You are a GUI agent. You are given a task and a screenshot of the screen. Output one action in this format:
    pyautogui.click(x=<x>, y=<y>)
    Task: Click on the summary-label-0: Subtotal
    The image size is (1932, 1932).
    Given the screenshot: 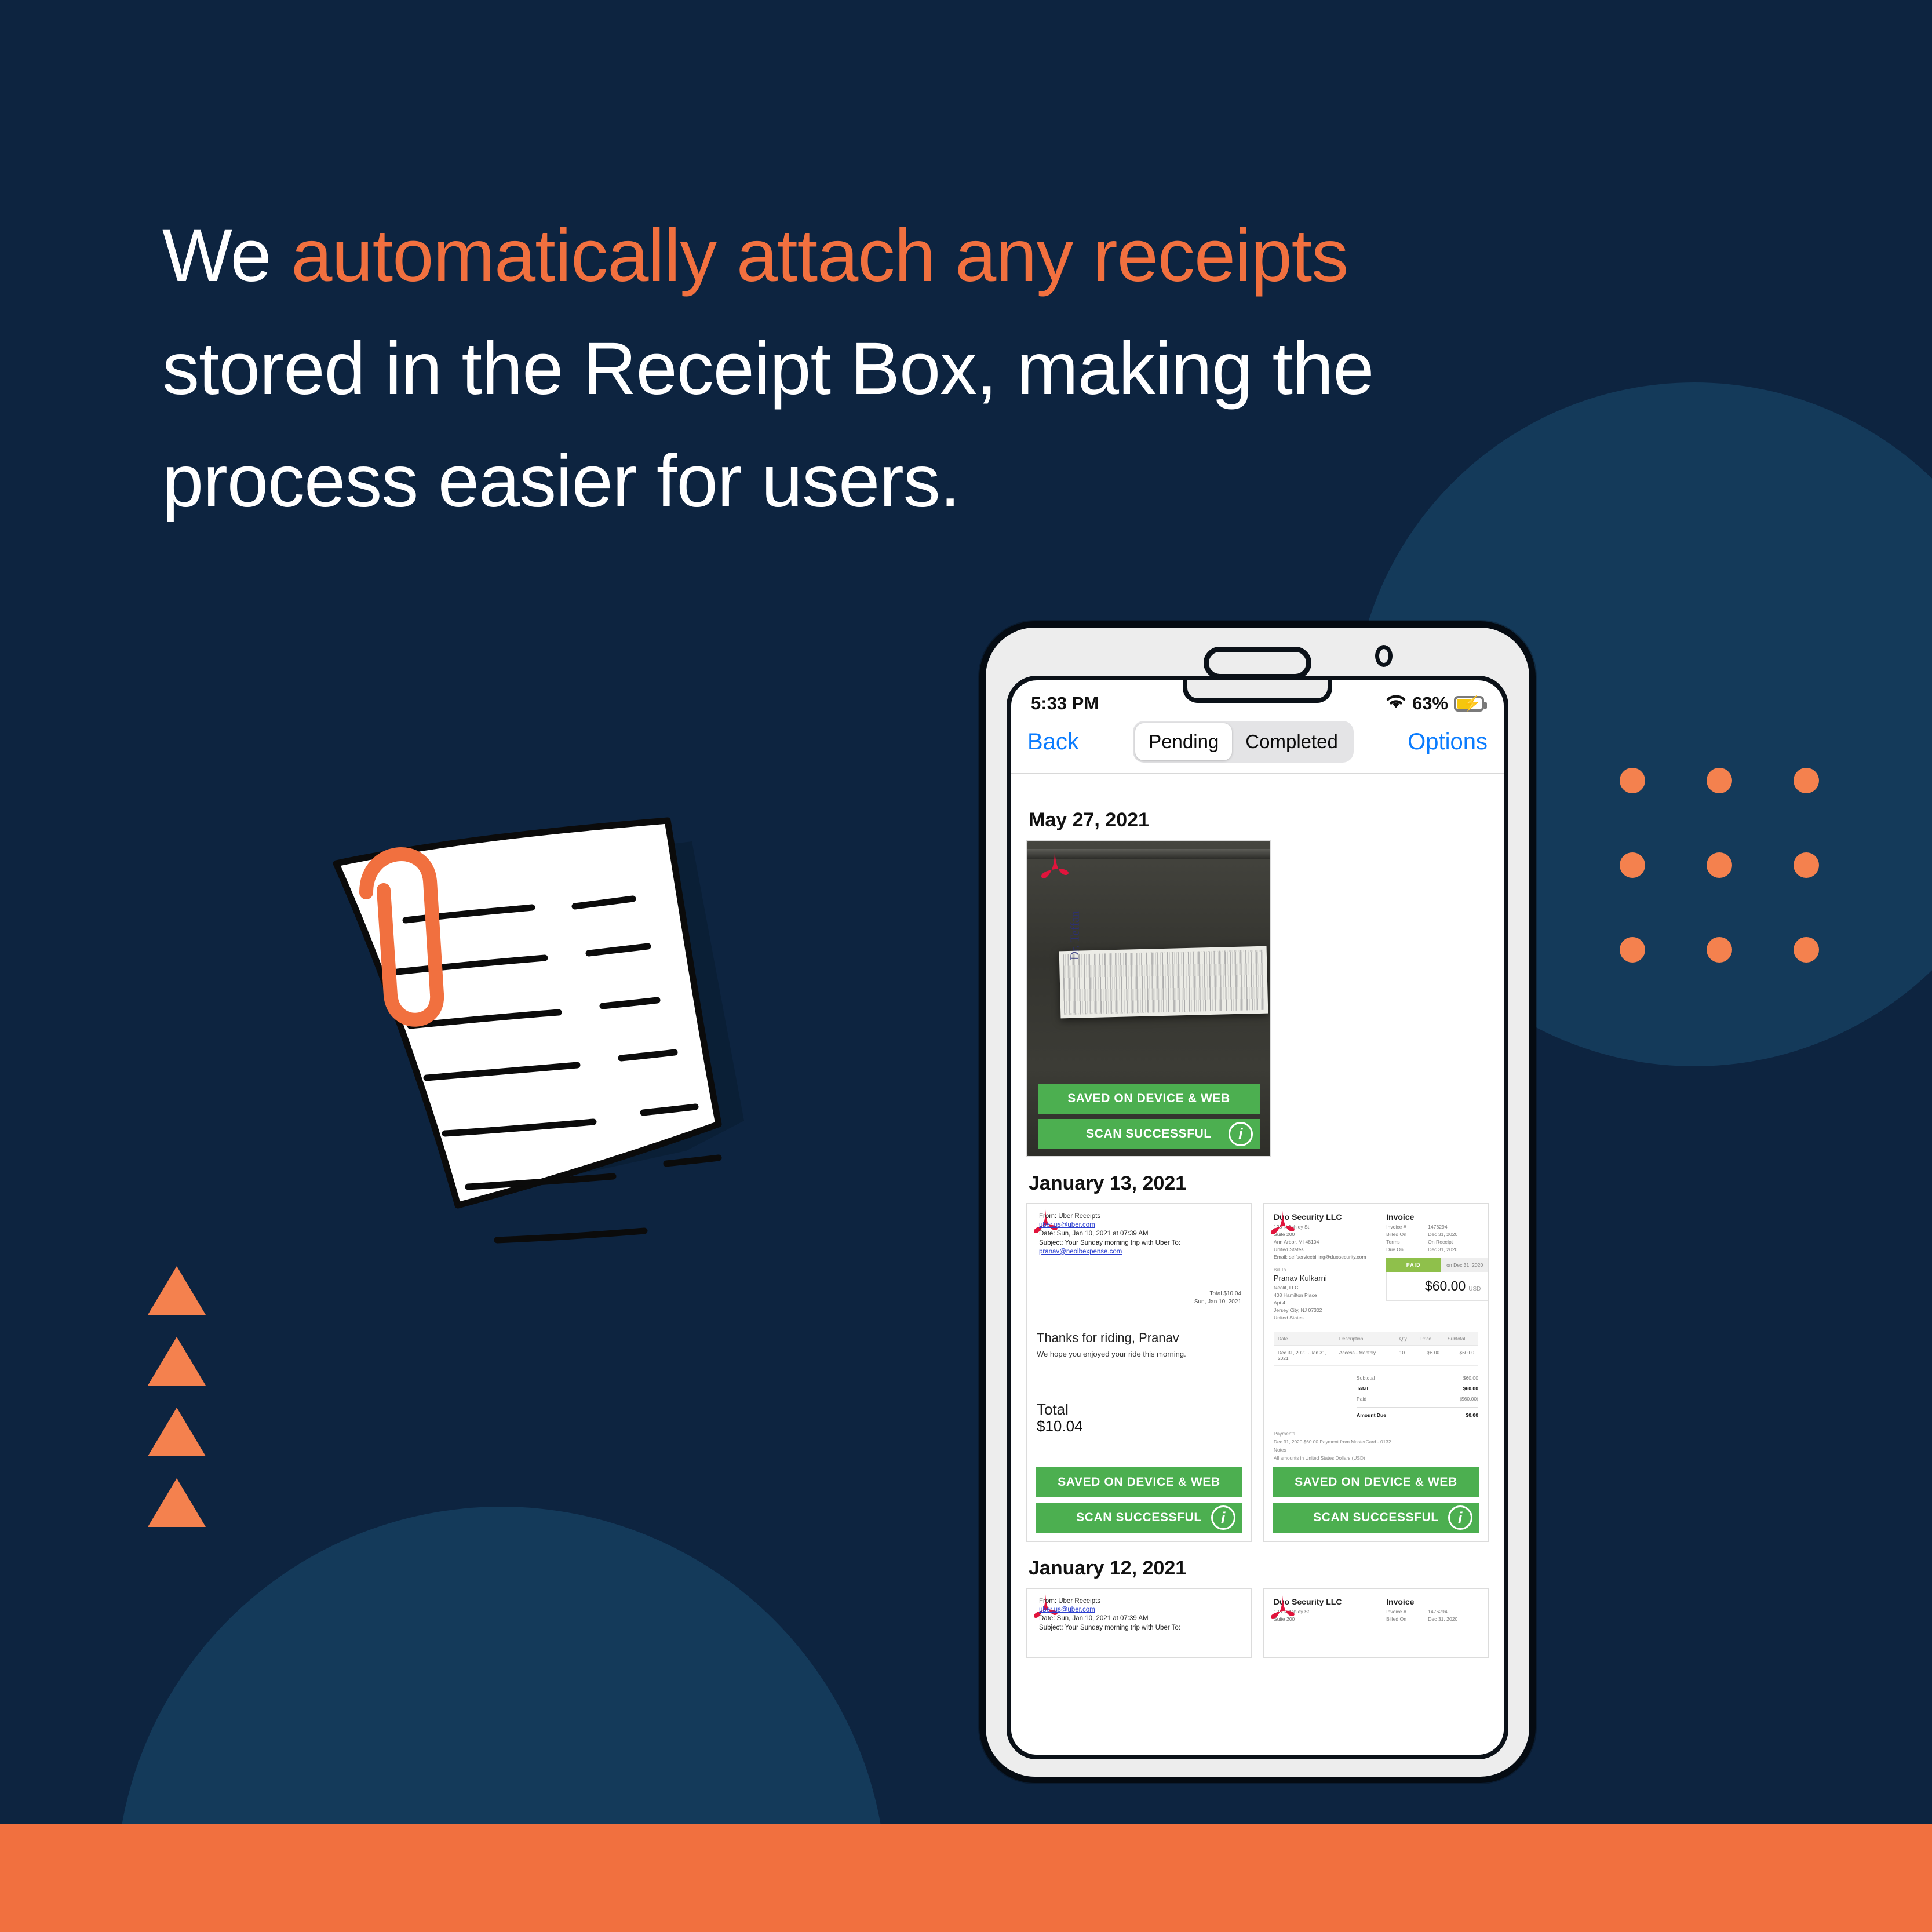 What is the action you would take?
    pyautogui.click(x=1366, y=1378)
    